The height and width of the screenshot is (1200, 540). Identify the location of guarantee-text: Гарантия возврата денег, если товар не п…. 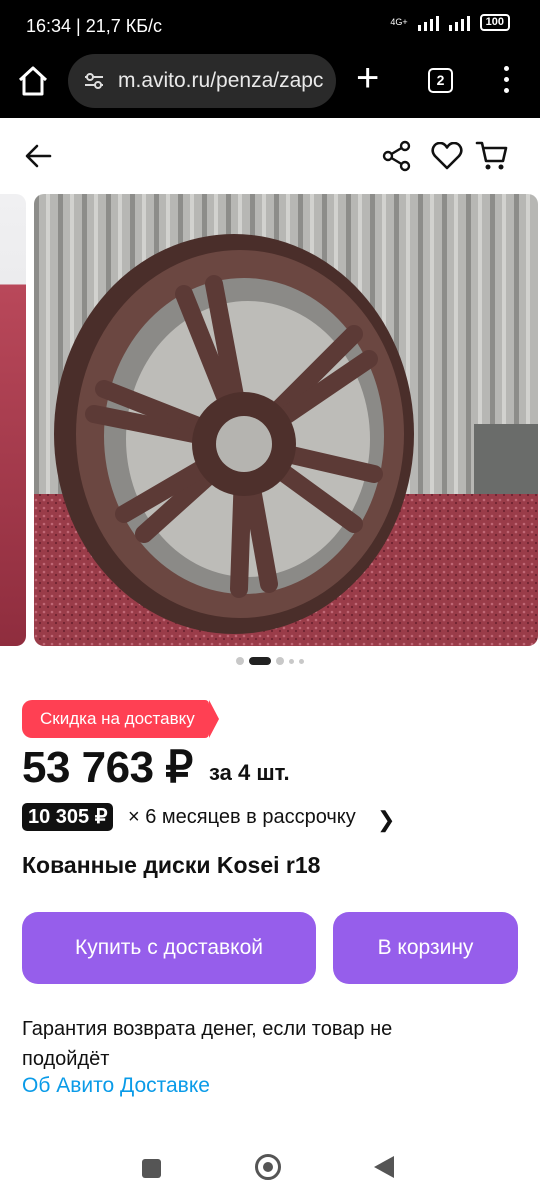
(207, 1044).